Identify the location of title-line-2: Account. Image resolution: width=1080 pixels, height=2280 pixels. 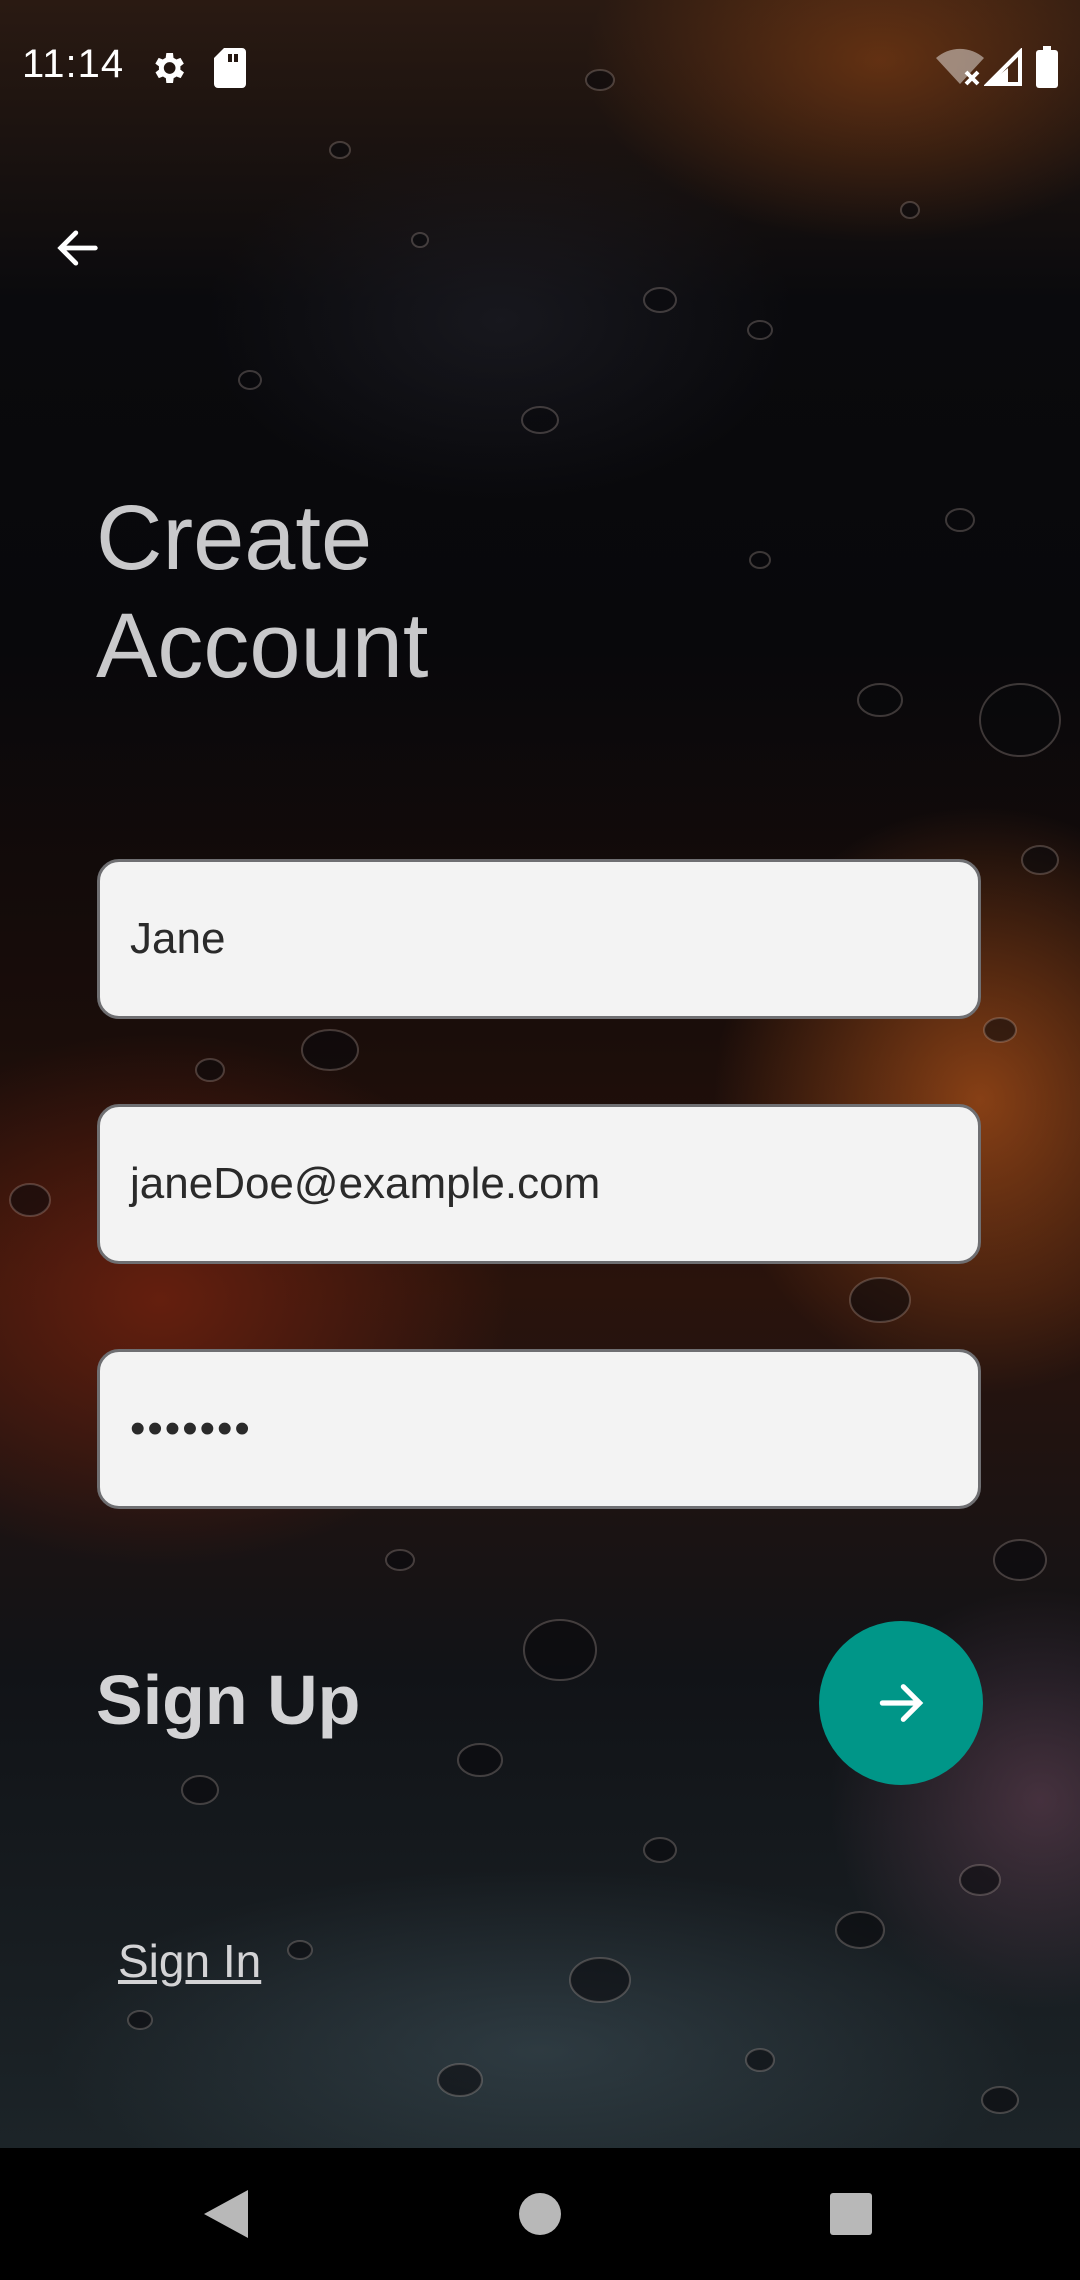
(262, 646).